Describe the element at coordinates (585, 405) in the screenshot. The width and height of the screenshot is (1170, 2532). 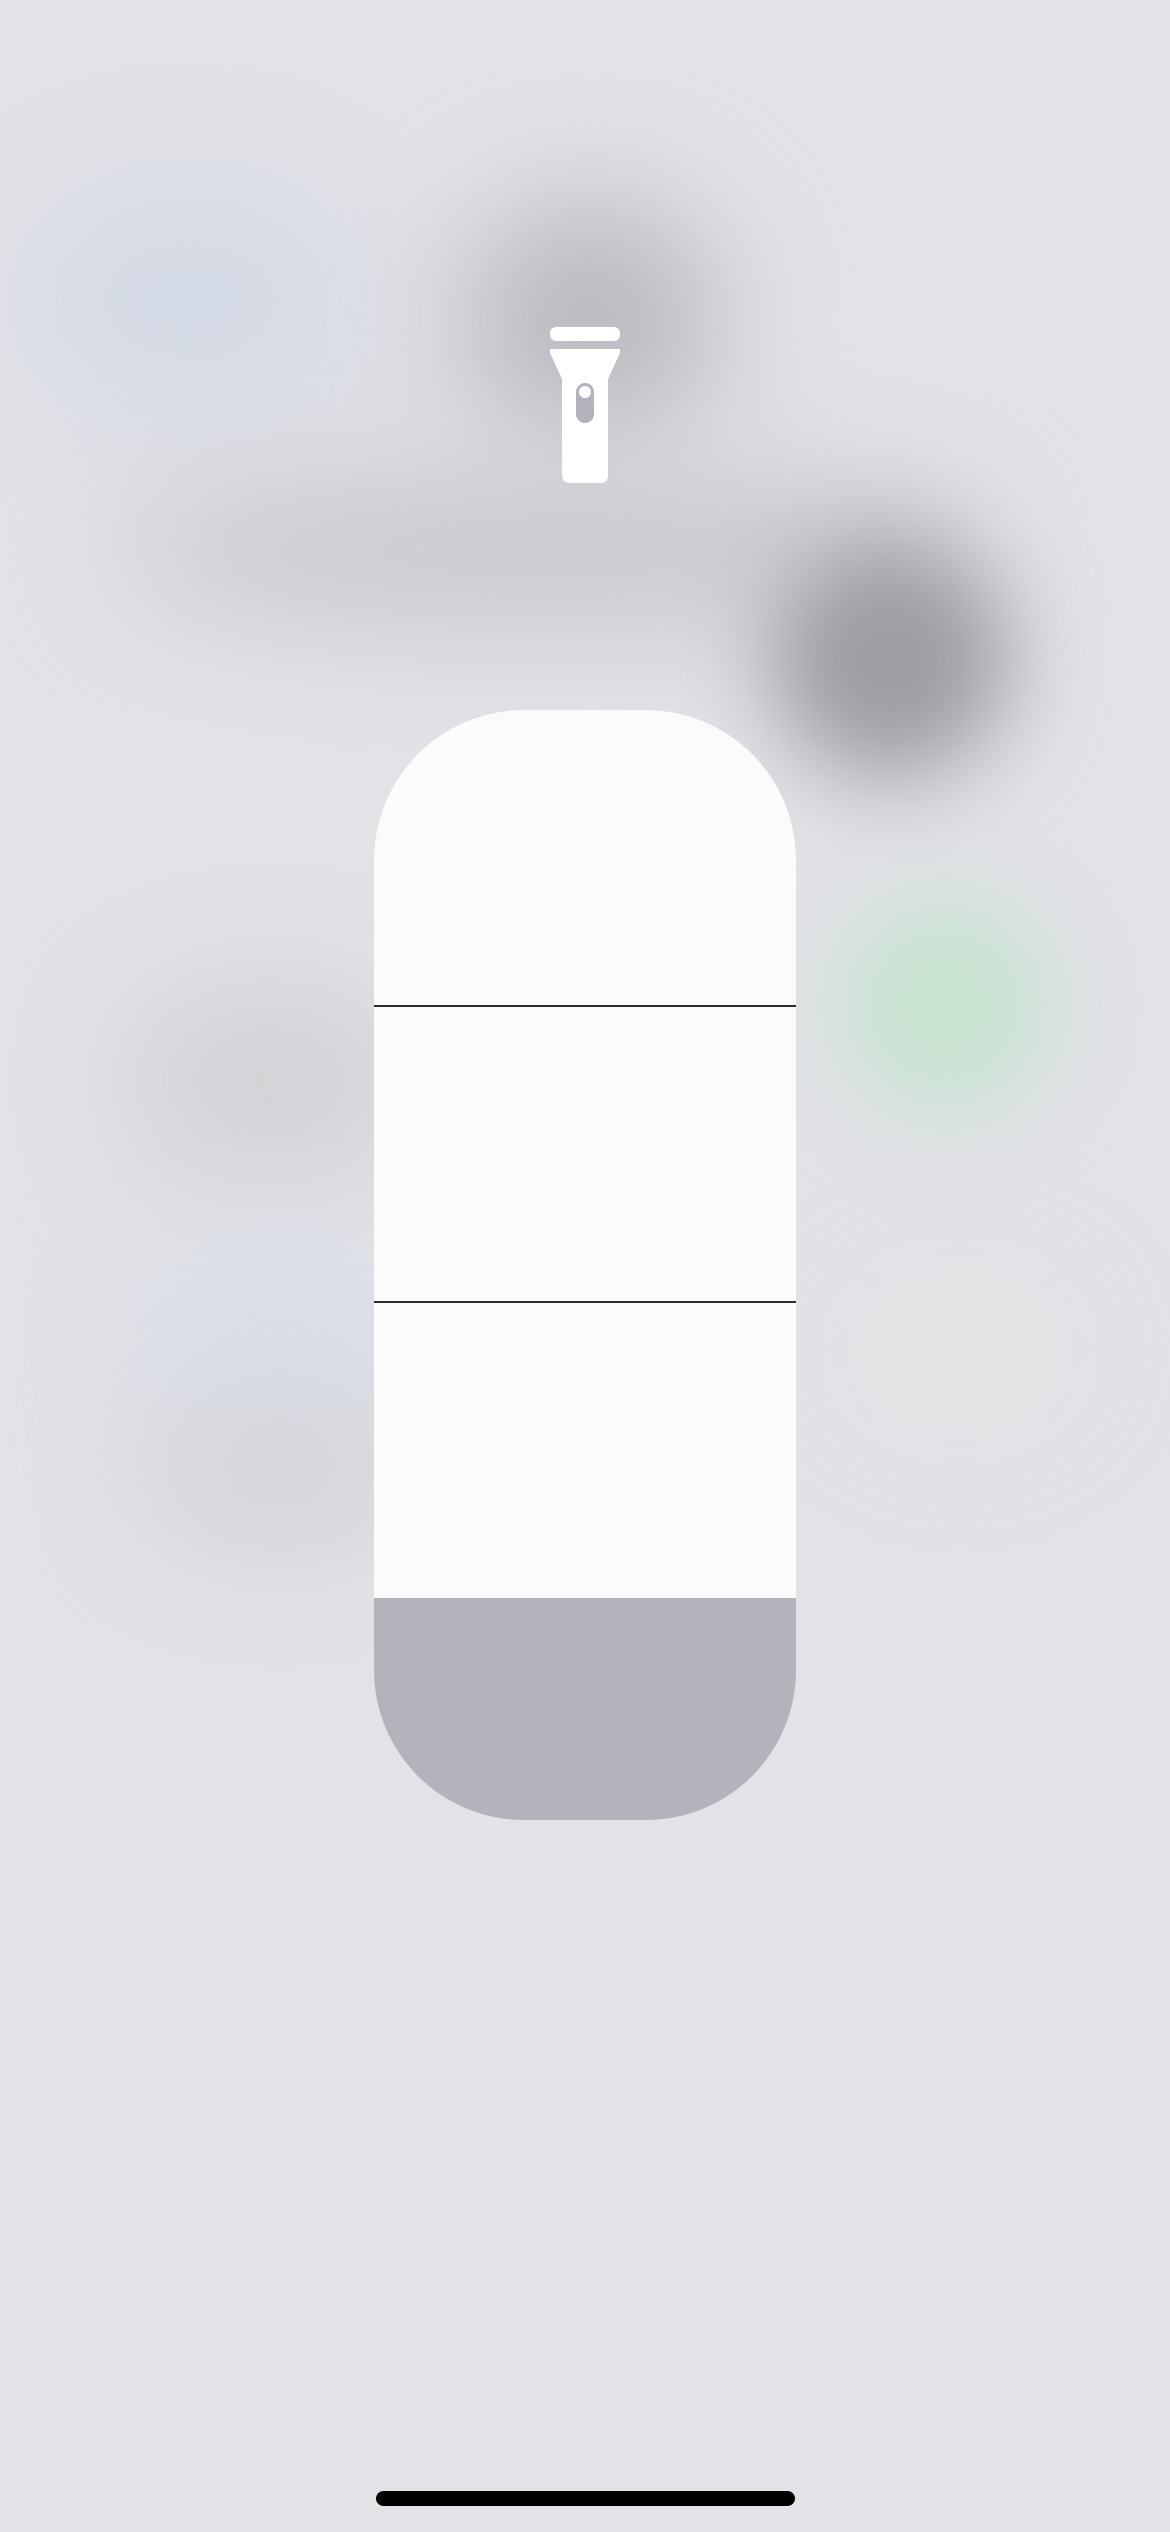
I see `flashlight-icon` at that location.